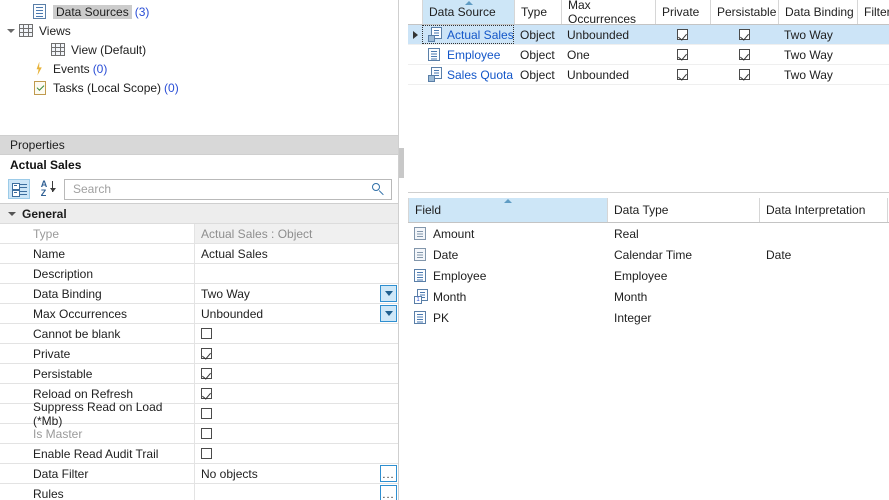  I want to click on cell-field: PK, so click(508, 317).